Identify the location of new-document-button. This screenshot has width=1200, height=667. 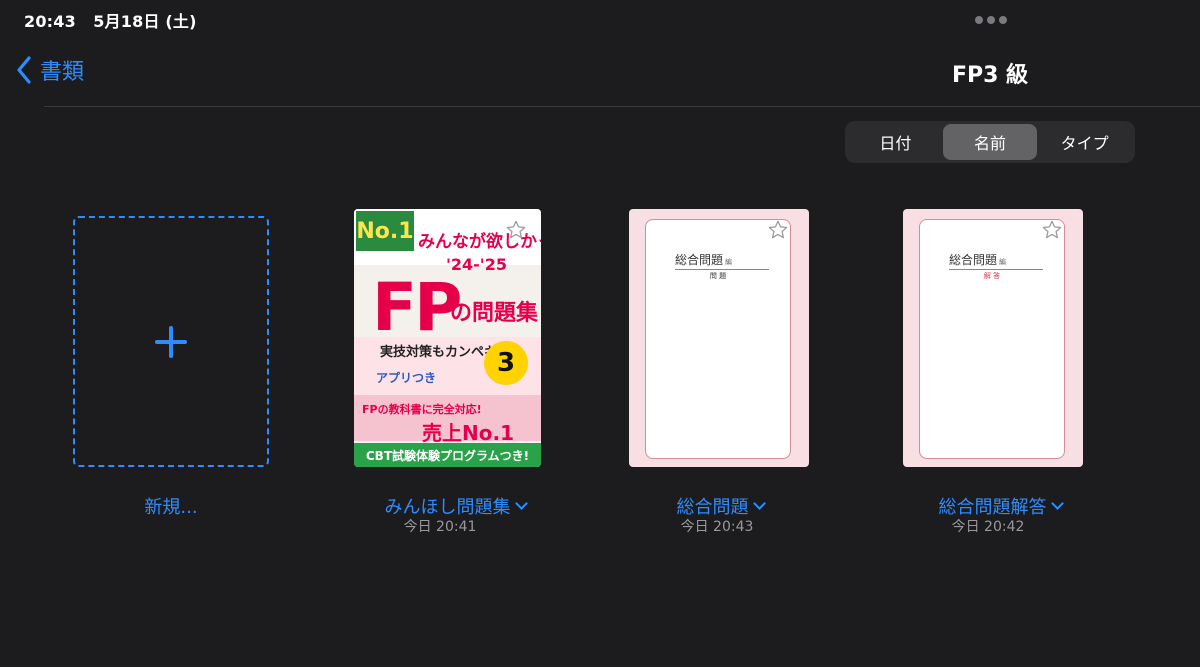
(171, 341).